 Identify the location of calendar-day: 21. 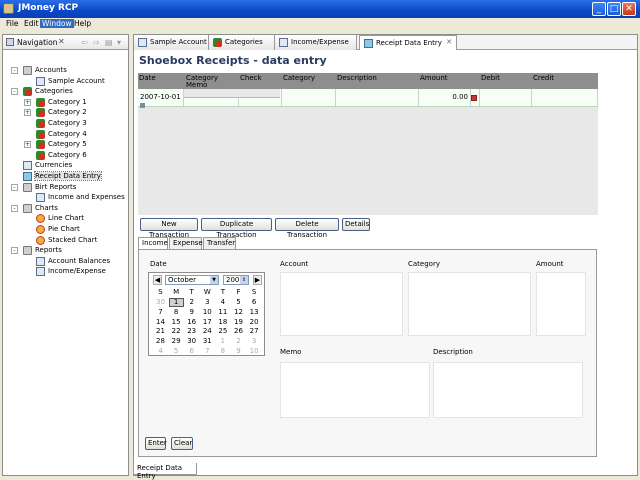
(160, 331).